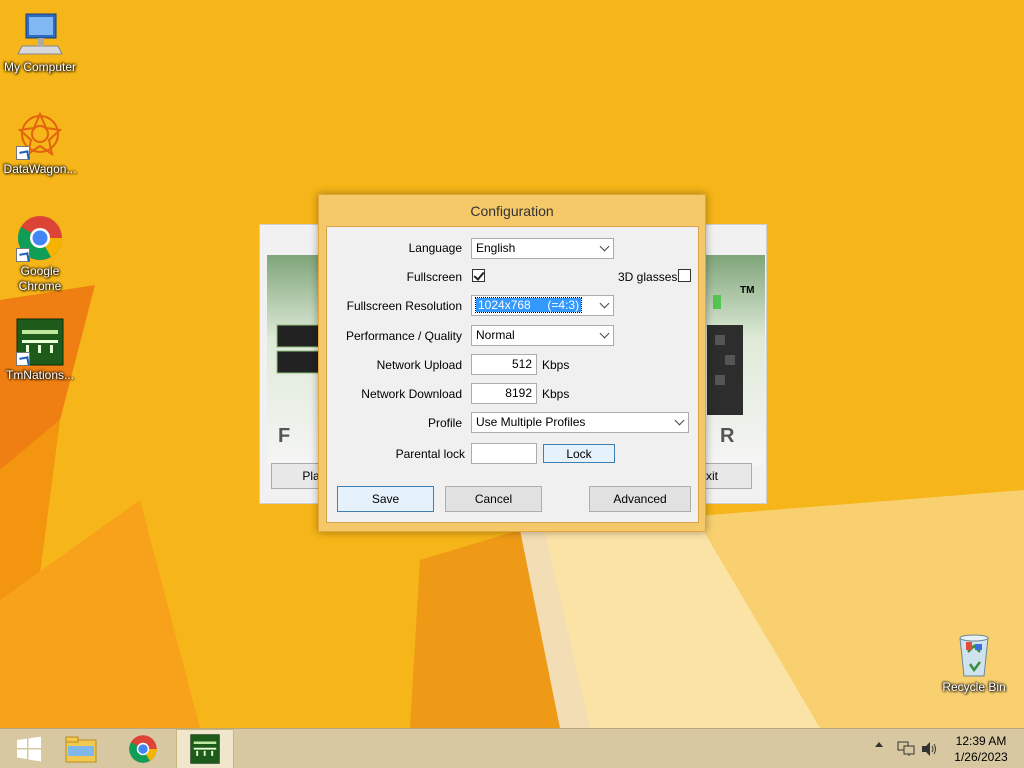 This screenshot has width=1024, height=768. I want to click on desktop-icon-label: Google Chrome, so click(40, 278).